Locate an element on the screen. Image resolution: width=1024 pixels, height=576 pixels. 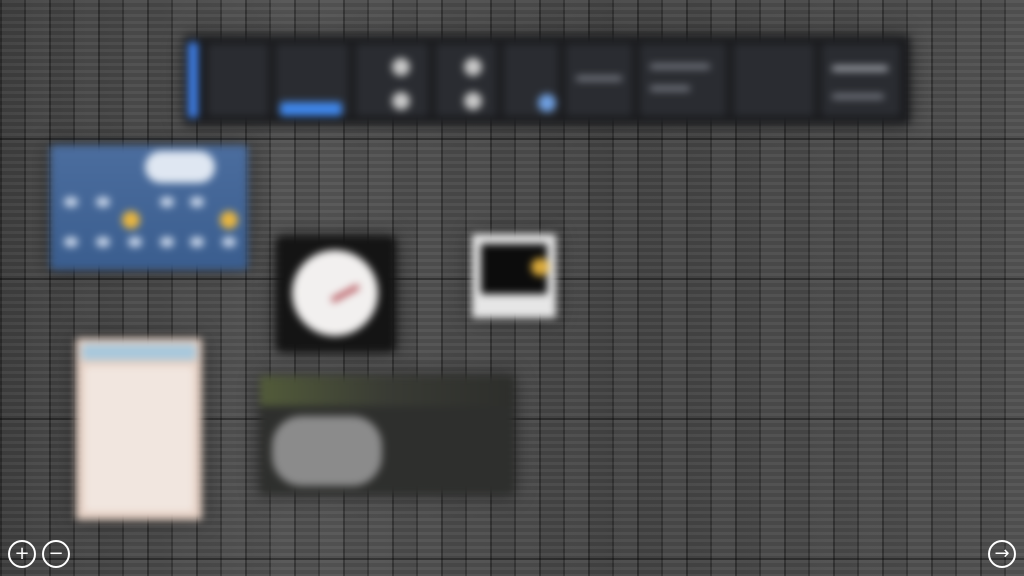
calendar-header is located at coordinates (139, 352).